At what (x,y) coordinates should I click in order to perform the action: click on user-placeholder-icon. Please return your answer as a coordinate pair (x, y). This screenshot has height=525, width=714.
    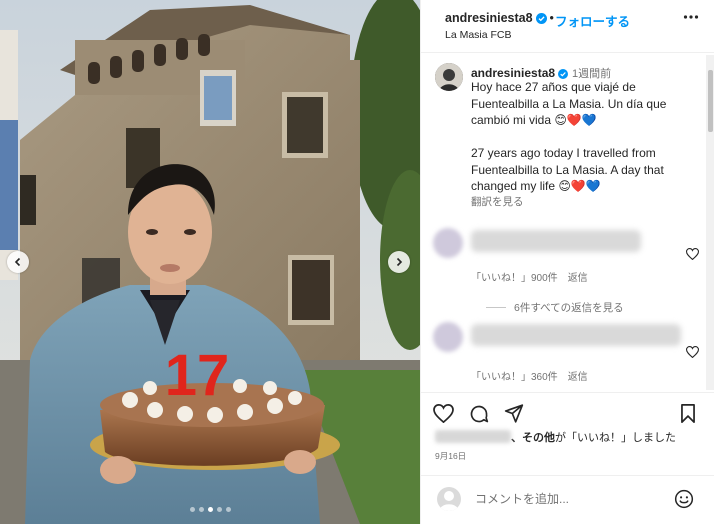
    Looking at the image, I should click on (449, 501).